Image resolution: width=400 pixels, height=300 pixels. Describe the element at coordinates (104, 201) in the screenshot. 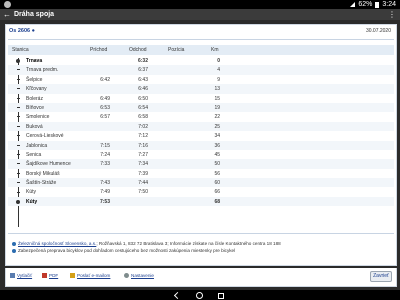

I see `stop-arrival: 7:53` at that location.